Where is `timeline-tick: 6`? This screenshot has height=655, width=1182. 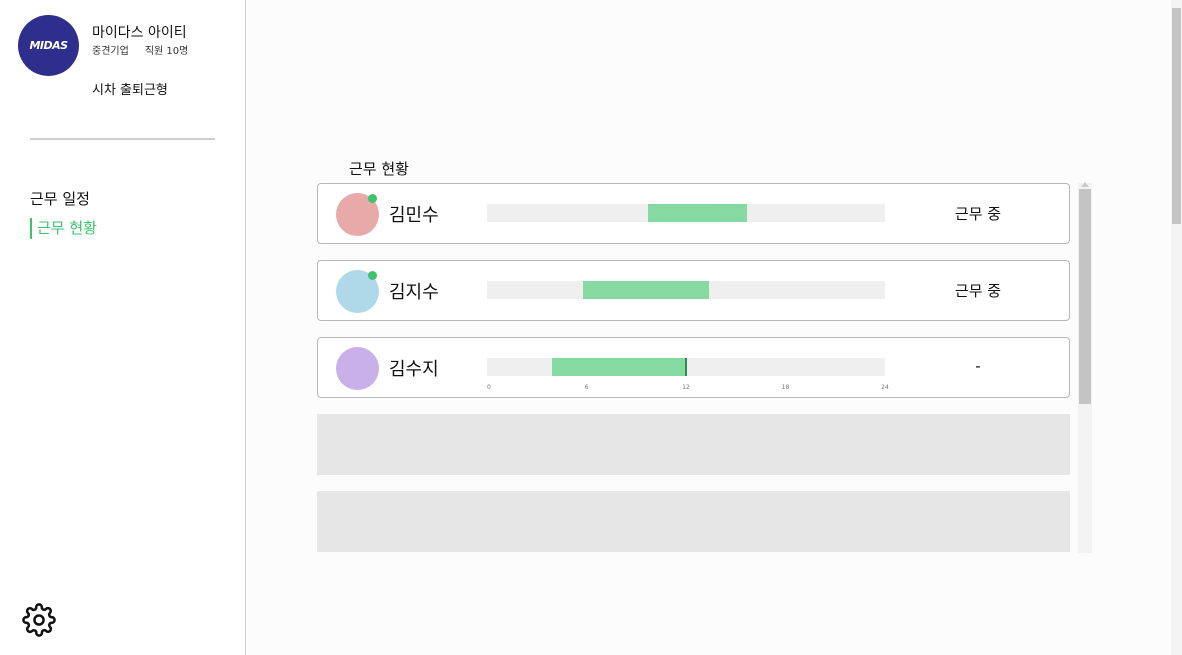 timeline-tick: 6 is located at coordinates (586, 387).